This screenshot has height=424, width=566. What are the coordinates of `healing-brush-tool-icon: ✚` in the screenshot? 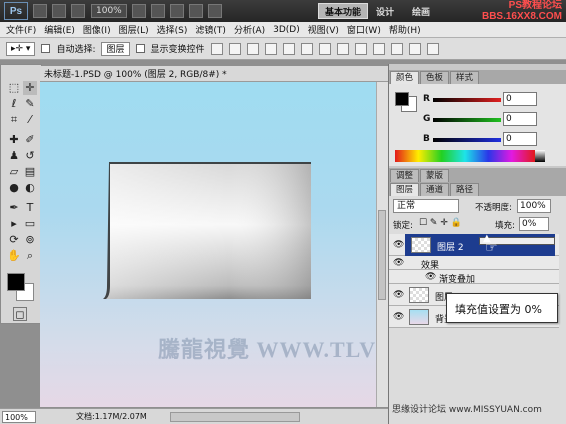 It's located at (14, 140).